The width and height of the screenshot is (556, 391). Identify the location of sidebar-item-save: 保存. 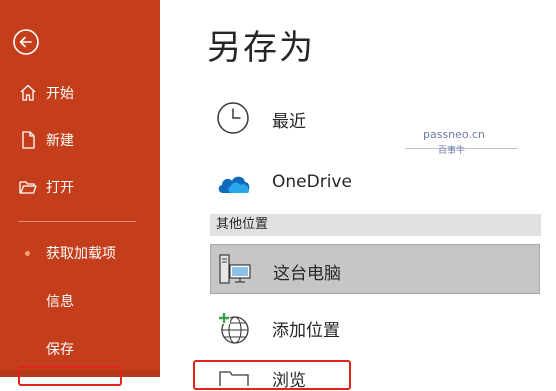
(80, 349).